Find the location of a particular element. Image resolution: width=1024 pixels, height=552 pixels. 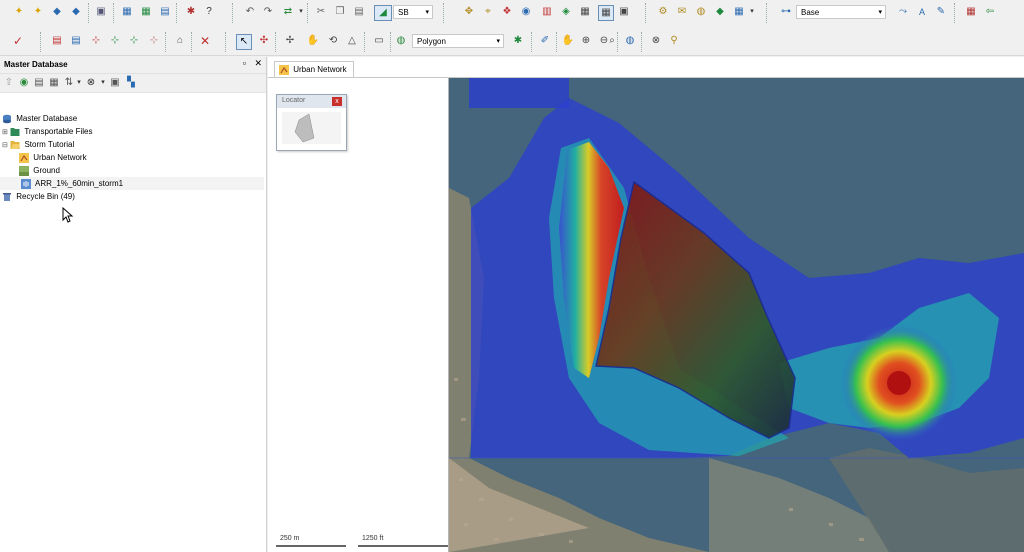

pointer-icon: ↖ is located at coordinates (244, 42).